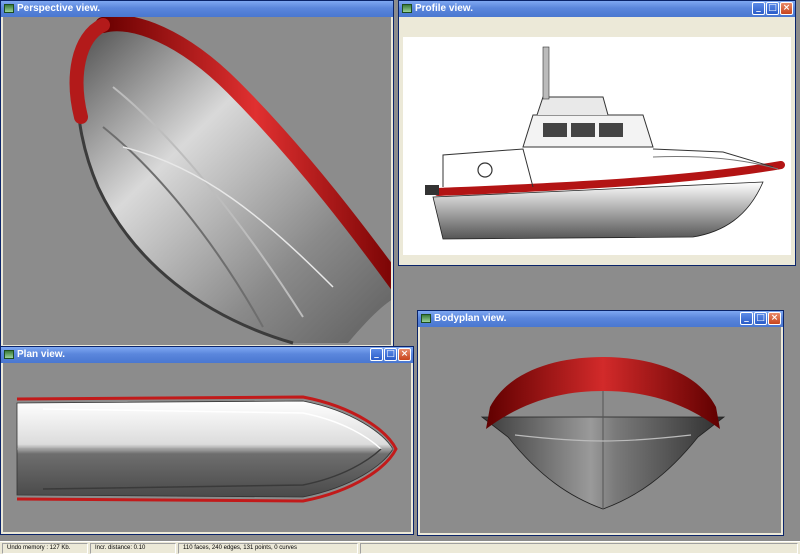 This screenshot has height=554, width=800. I want to click on plan-hull-render, so click(207, 449).